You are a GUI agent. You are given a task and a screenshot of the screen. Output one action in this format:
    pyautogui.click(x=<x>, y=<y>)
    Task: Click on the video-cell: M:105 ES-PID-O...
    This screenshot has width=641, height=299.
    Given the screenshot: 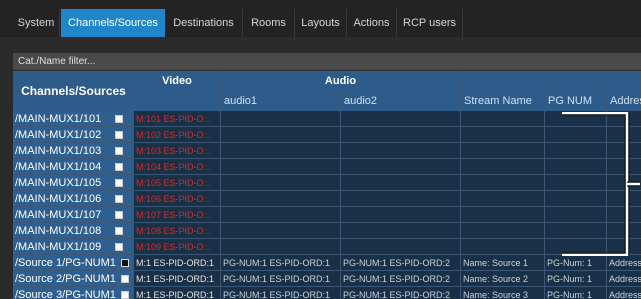 What is the action you would take?
    pyautogui.click(x=177, y=183)
    